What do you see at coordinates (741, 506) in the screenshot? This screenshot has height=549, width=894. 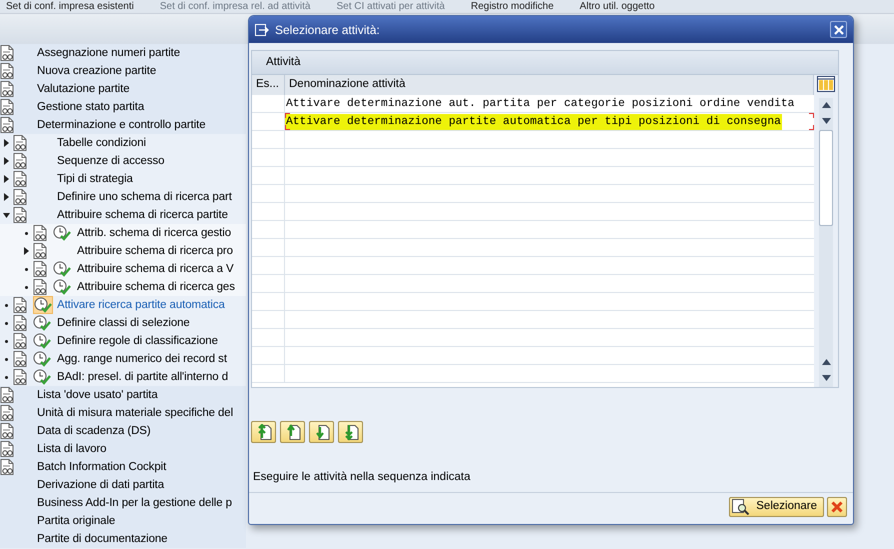 I see `magnifier-document-icon` at bounding box center [741, 506].